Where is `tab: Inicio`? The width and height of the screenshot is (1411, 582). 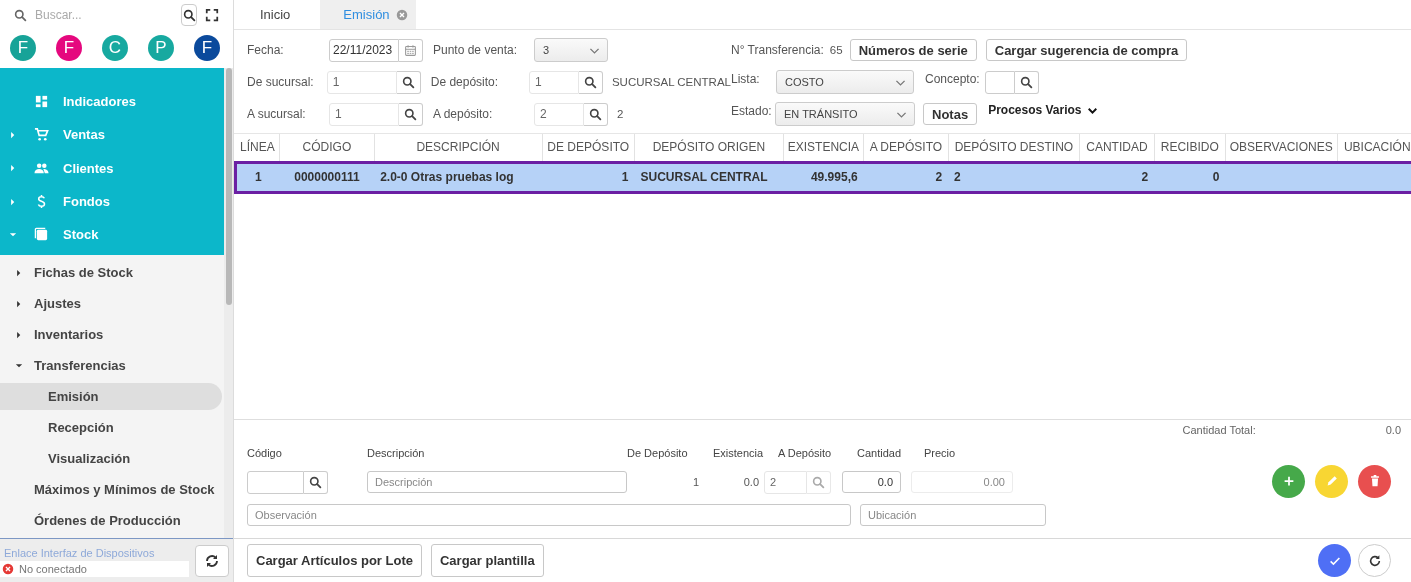
tab: Inicio is located at coordinates (275, 14).